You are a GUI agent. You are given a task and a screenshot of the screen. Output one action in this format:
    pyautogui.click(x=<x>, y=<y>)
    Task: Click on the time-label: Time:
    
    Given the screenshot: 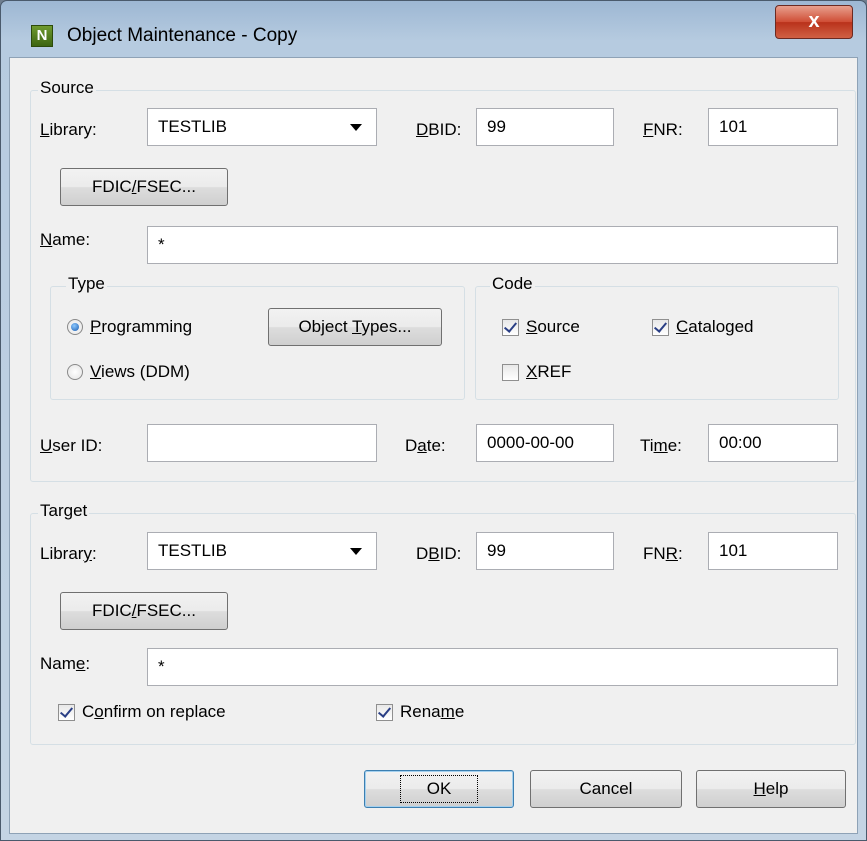 What is the action you would take?
    pyautogui.click(x=661, y=445)
    